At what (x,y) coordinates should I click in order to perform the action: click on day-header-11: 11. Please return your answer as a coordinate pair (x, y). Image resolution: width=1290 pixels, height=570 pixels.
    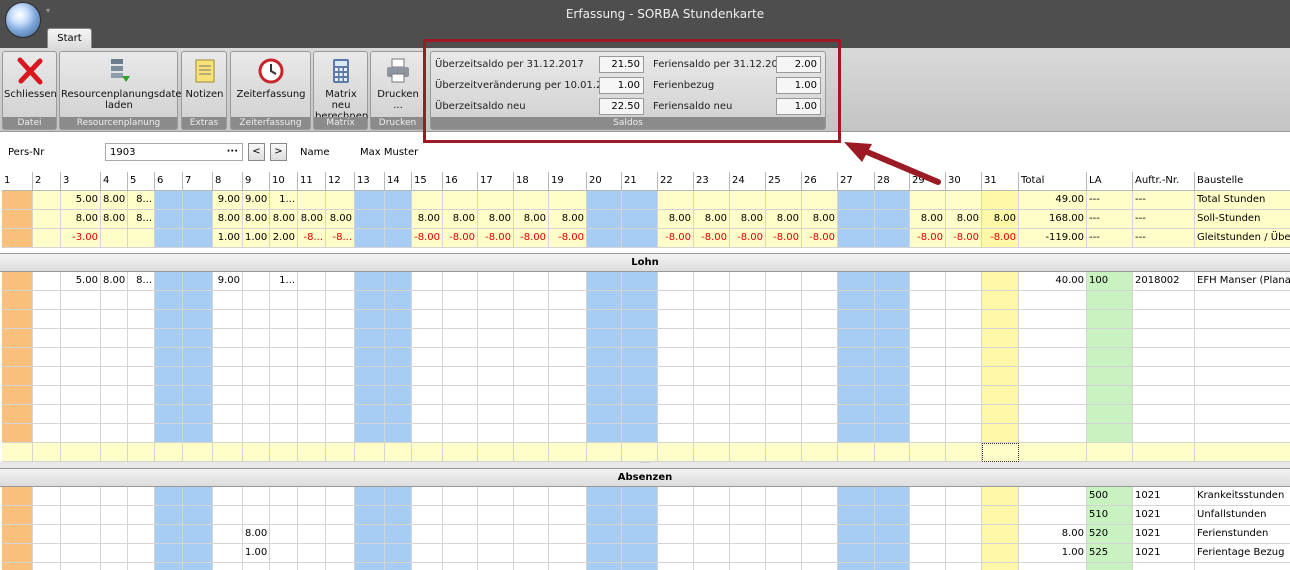
    Looking at the image, I should click on (312, 181).